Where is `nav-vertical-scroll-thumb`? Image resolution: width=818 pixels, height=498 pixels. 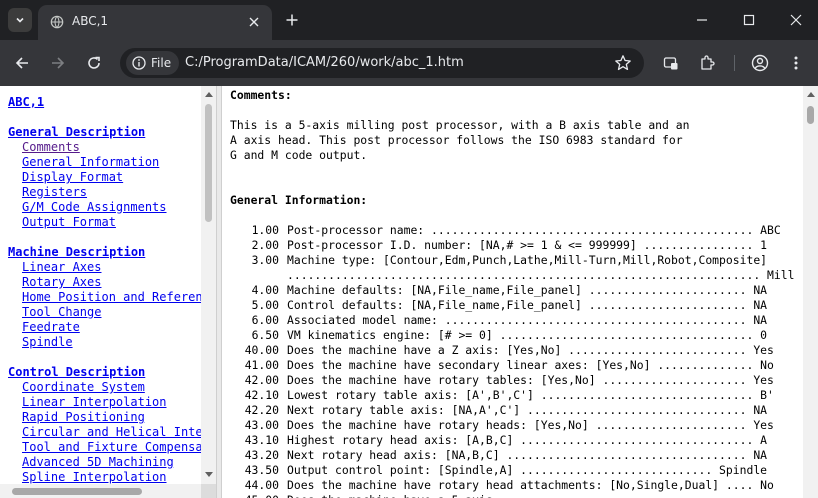 nav-vertical-scroll-thumb is located at coordinates (208, 163).